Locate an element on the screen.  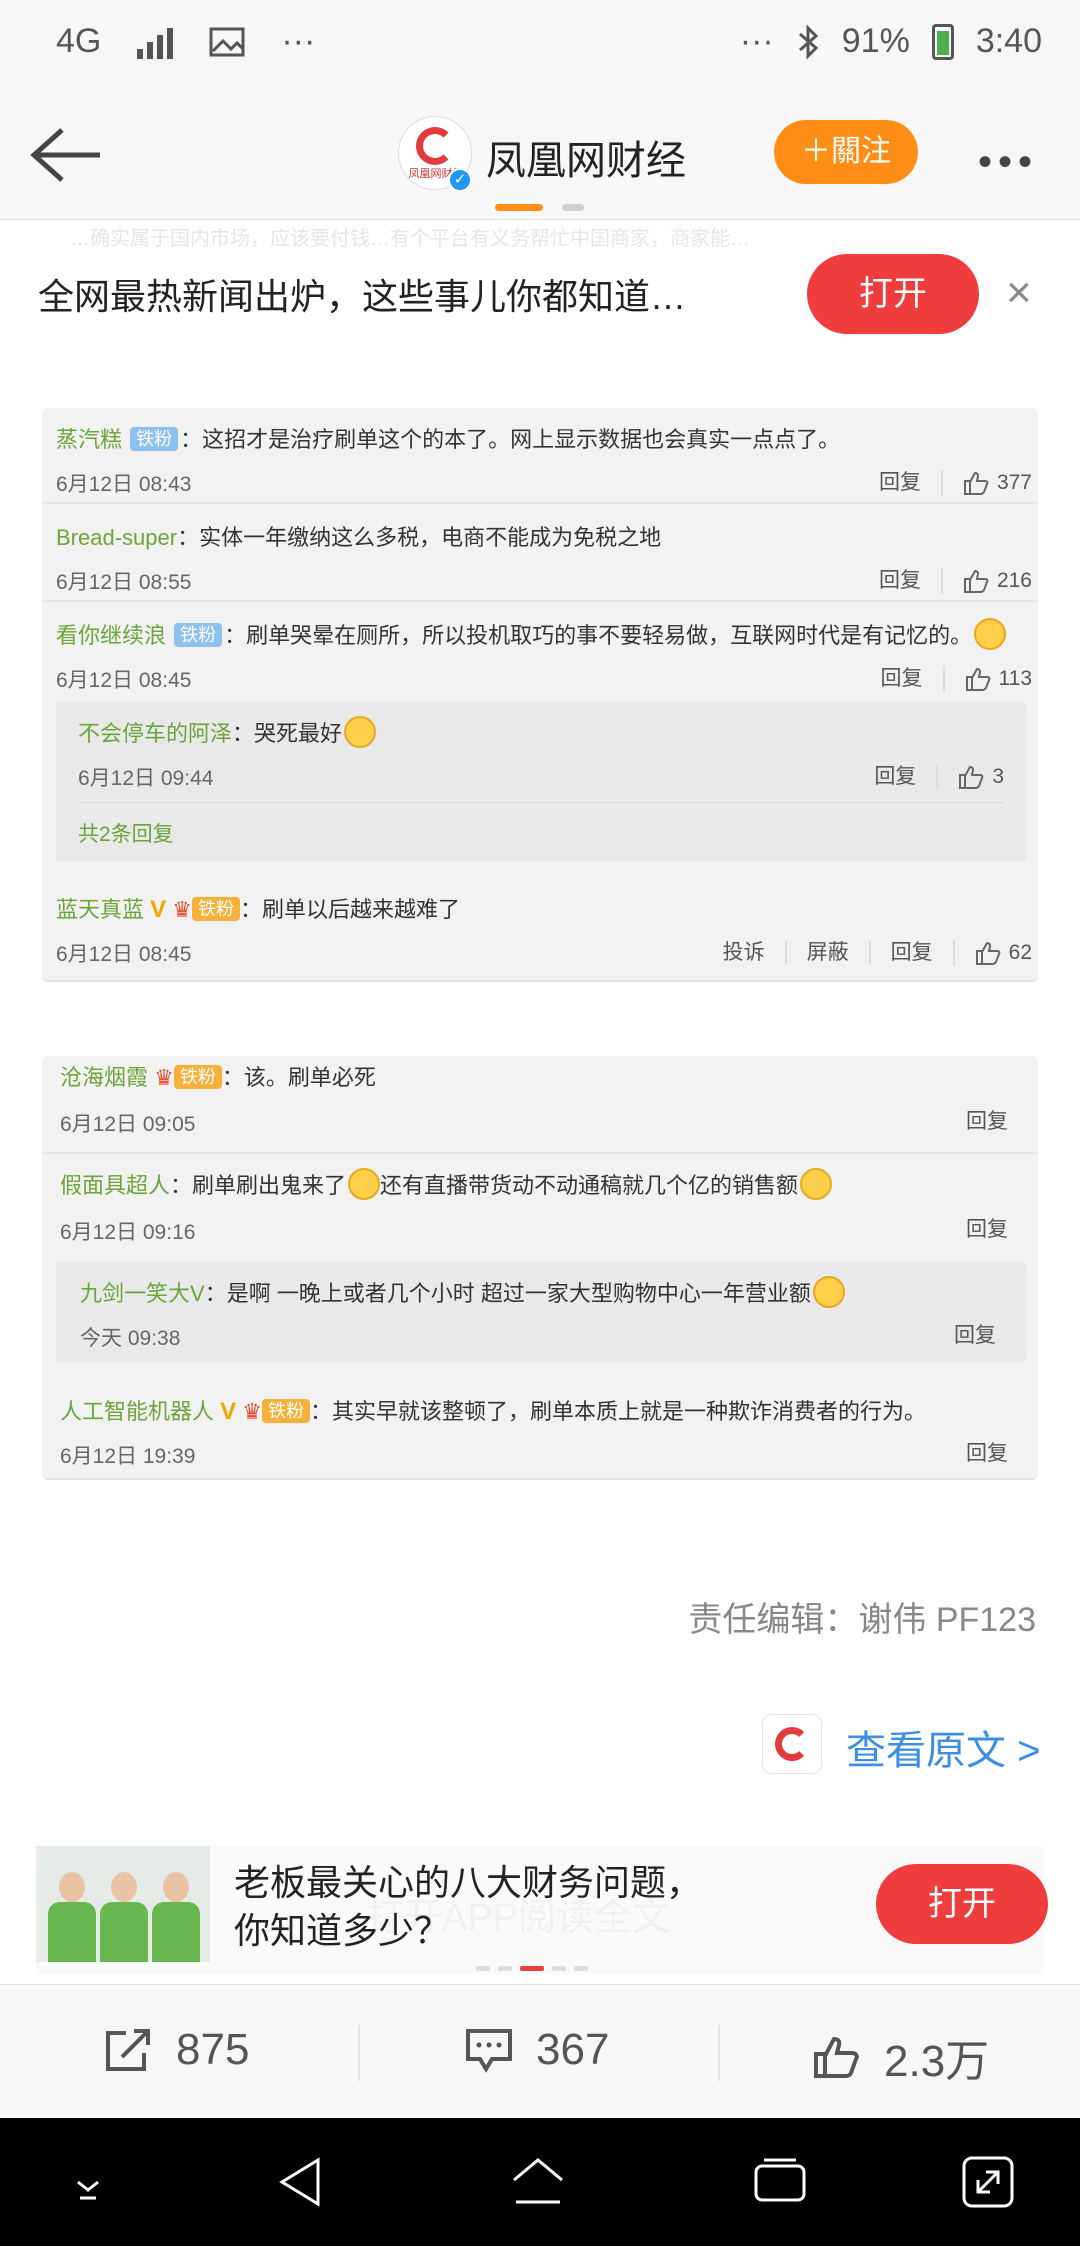
screen-expand-icon is located at coordinates (988, 2182).